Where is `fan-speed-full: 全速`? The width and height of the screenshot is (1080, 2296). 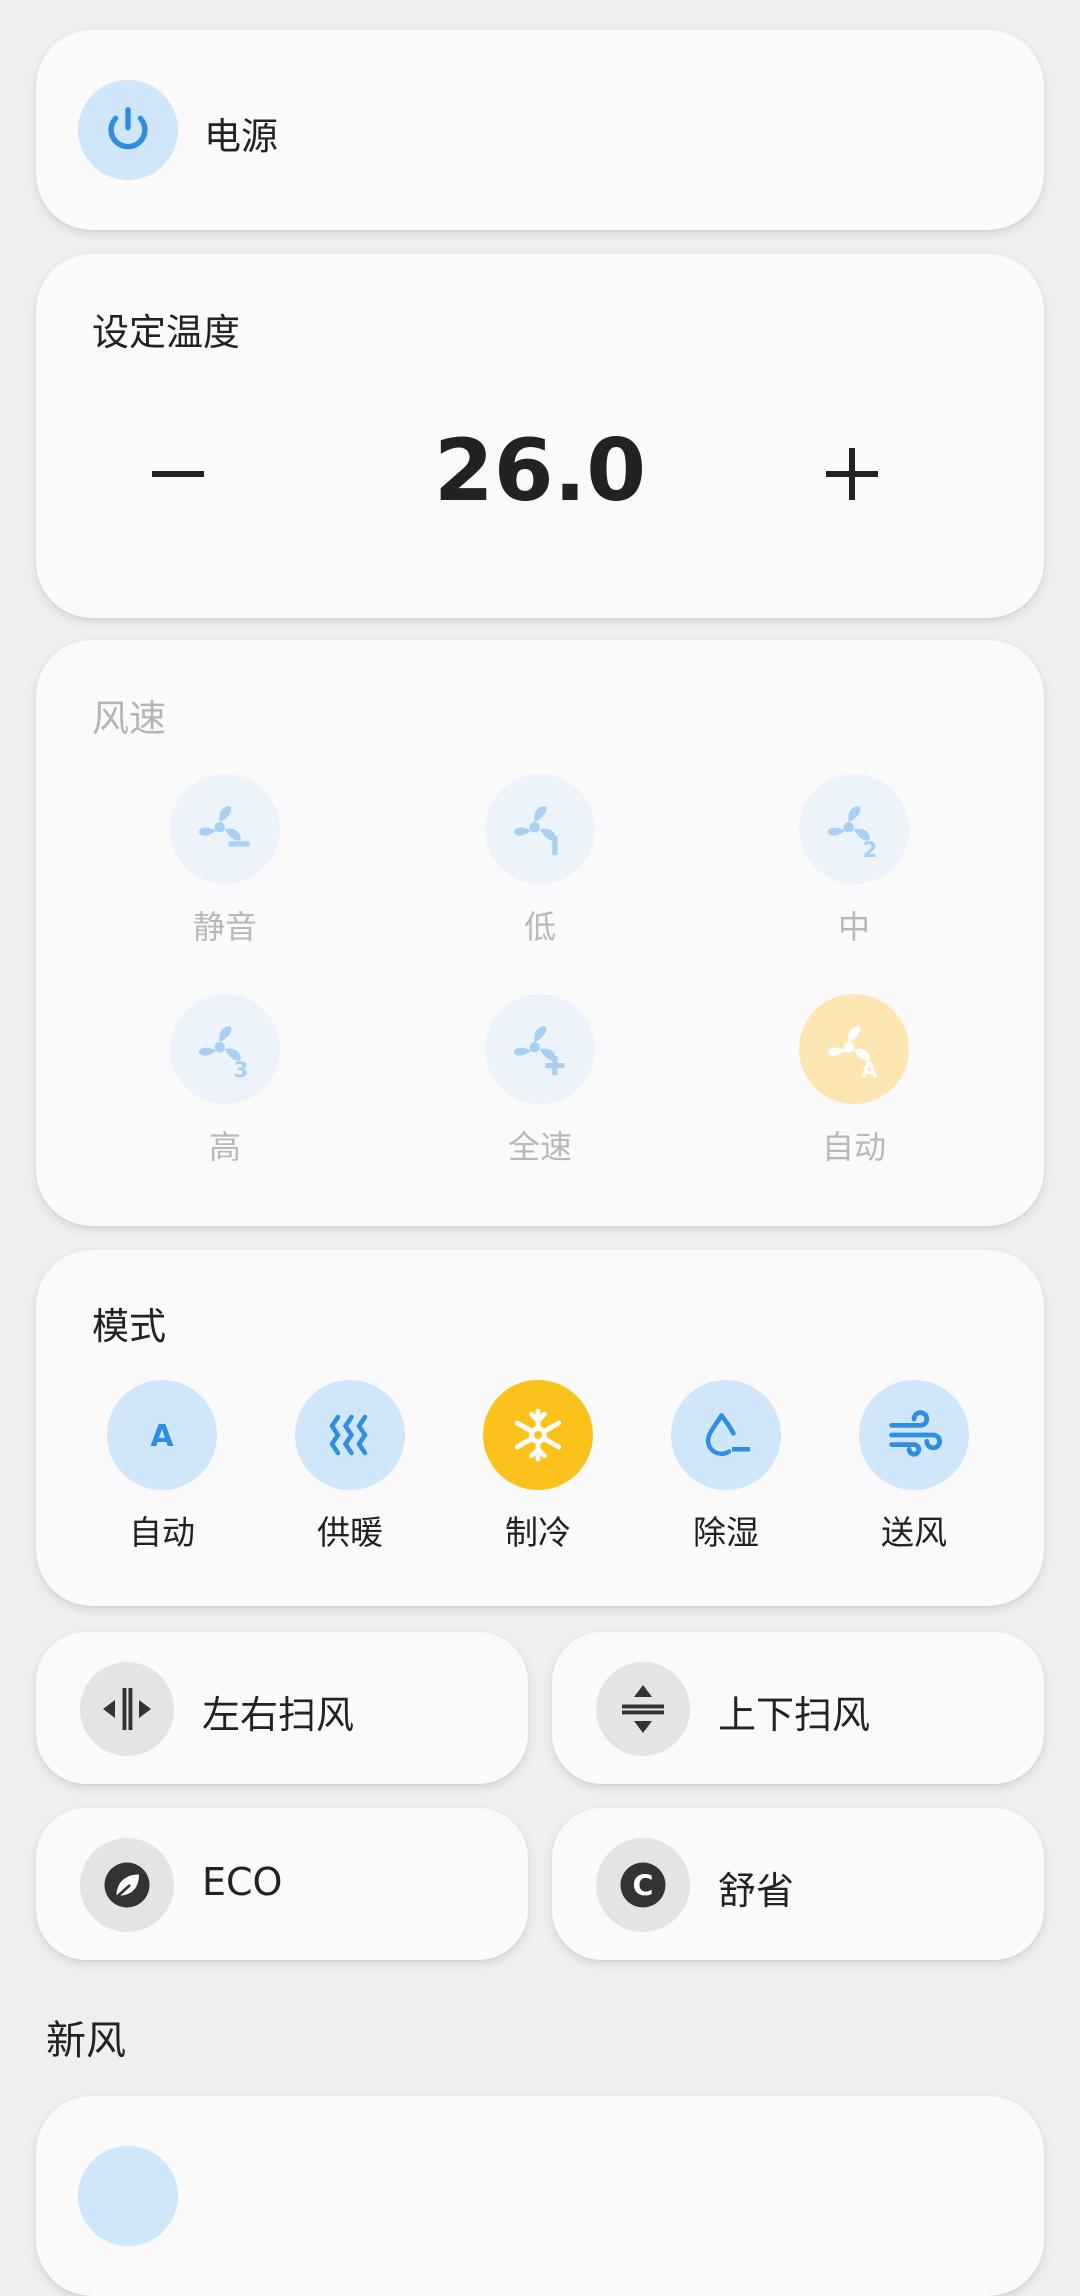
fan-speed-full: 全速 is located at coordinates (540, 1081).